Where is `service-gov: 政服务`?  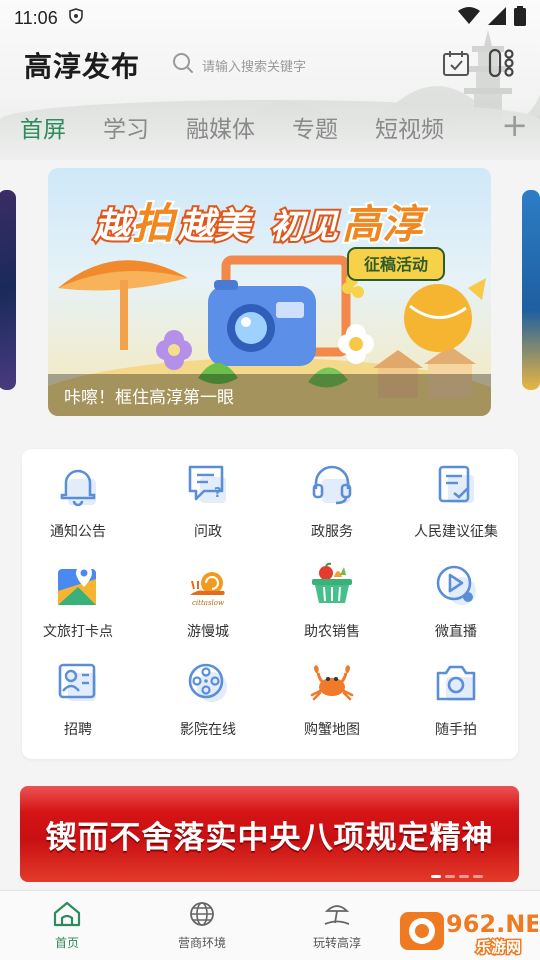 service-gov: 政服务 is located at coordinates (332, 499).